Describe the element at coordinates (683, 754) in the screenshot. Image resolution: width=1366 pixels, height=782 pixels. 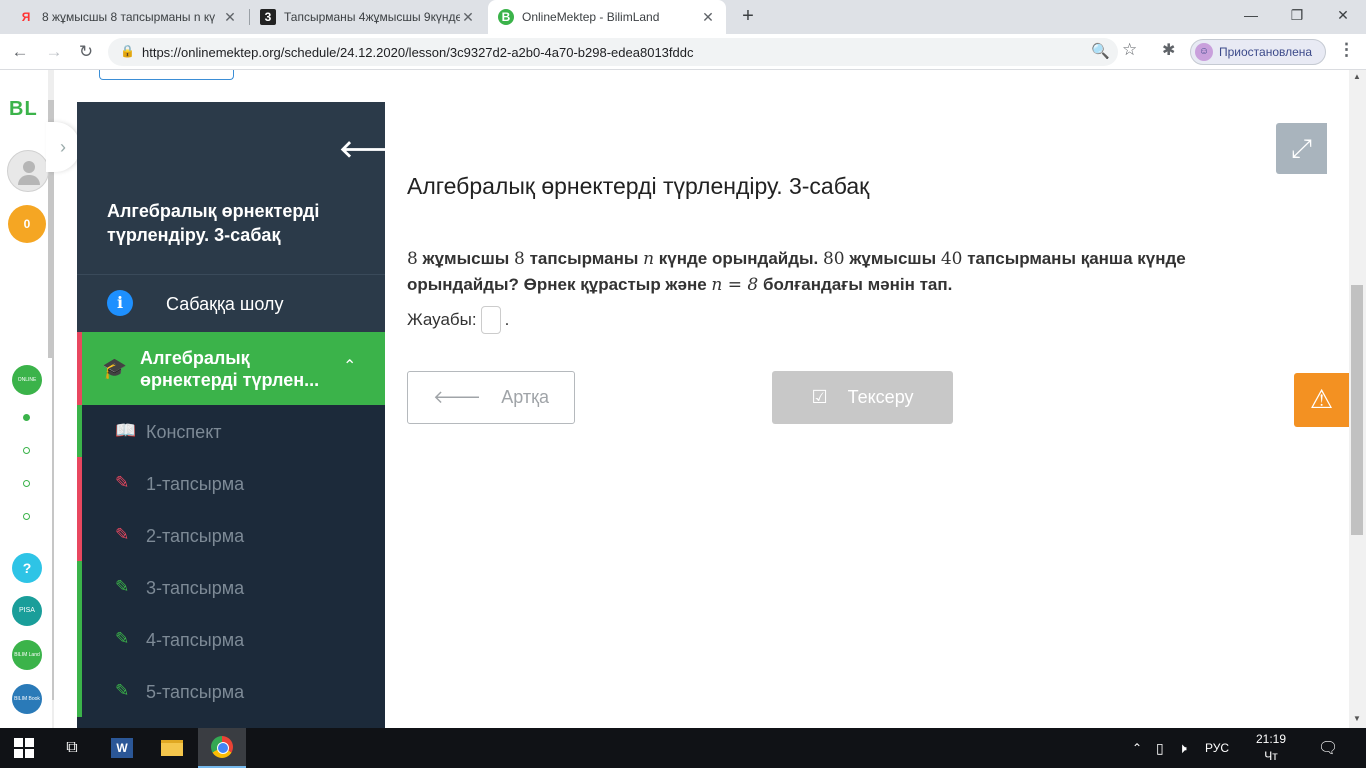
I see `windows-taskbar: ⧉ W ⌃ ▯ 🕨 РУС 21:19 Чт 24.12.20 🗨` at that location.